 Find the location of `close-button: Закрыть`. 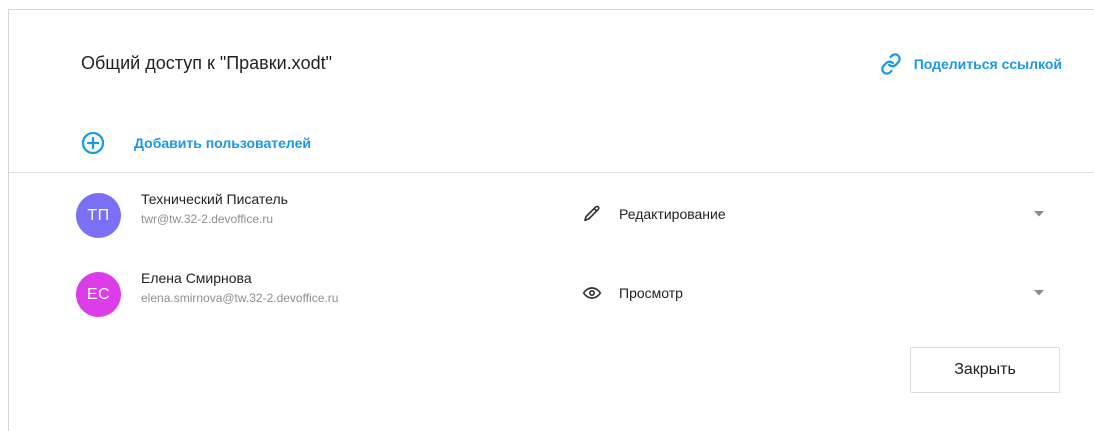

close-button: Закрыть is located at coordinates (985, 370).